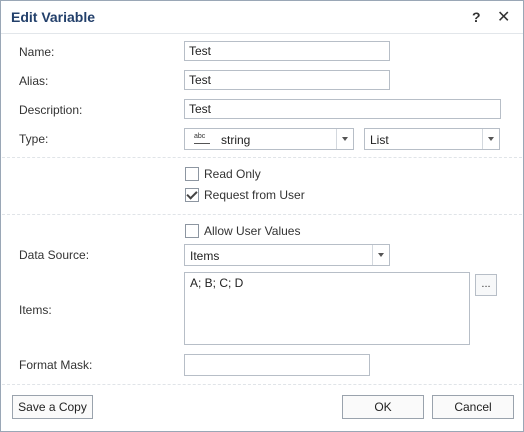 This screenshot has width=524, height=432. Describe the element at coordinates (51, 110) in the screenshot. I see `description-label: Description:` at that location.